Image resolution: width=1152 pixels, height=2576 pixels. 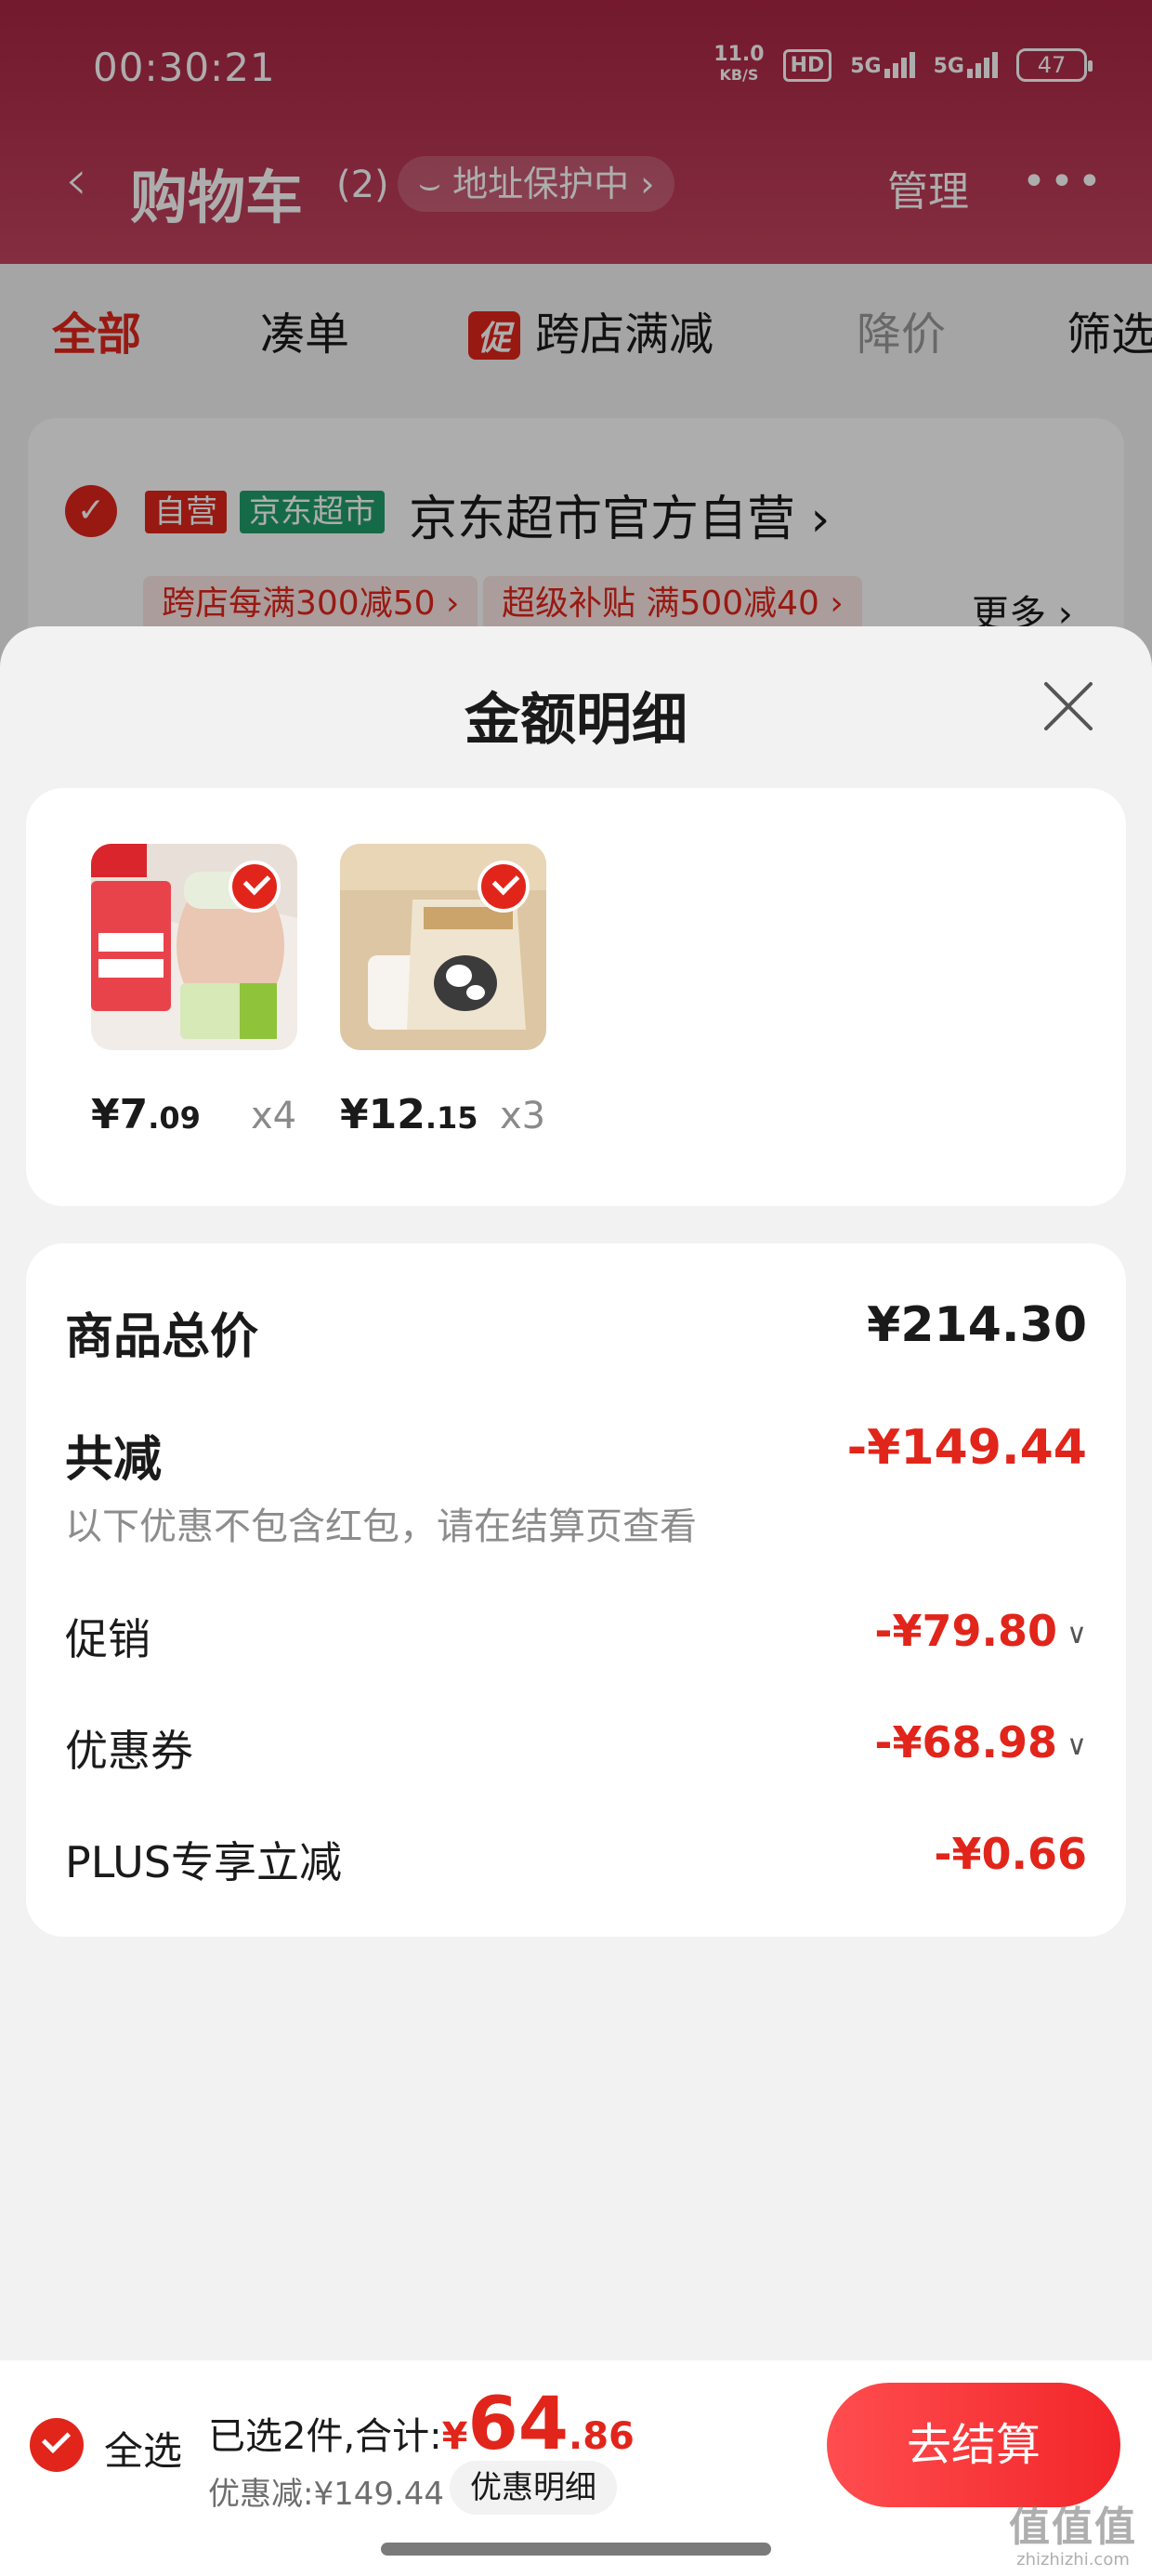 I want to click on coupon-label: 优惠券, so click(x=129, y=1751).